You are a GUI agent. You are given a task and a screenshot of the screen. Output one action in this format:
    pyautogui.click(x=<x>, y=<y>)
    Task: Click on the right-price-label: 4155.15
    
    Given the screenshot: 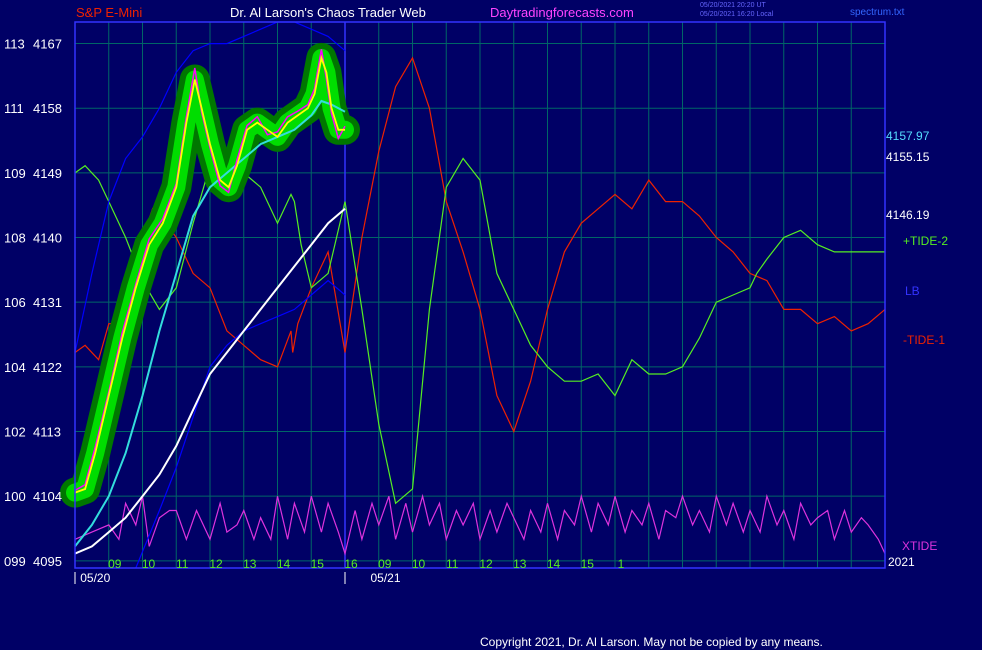 What is the action you would take?
    pyautogui.click(x=908, y=157)
    